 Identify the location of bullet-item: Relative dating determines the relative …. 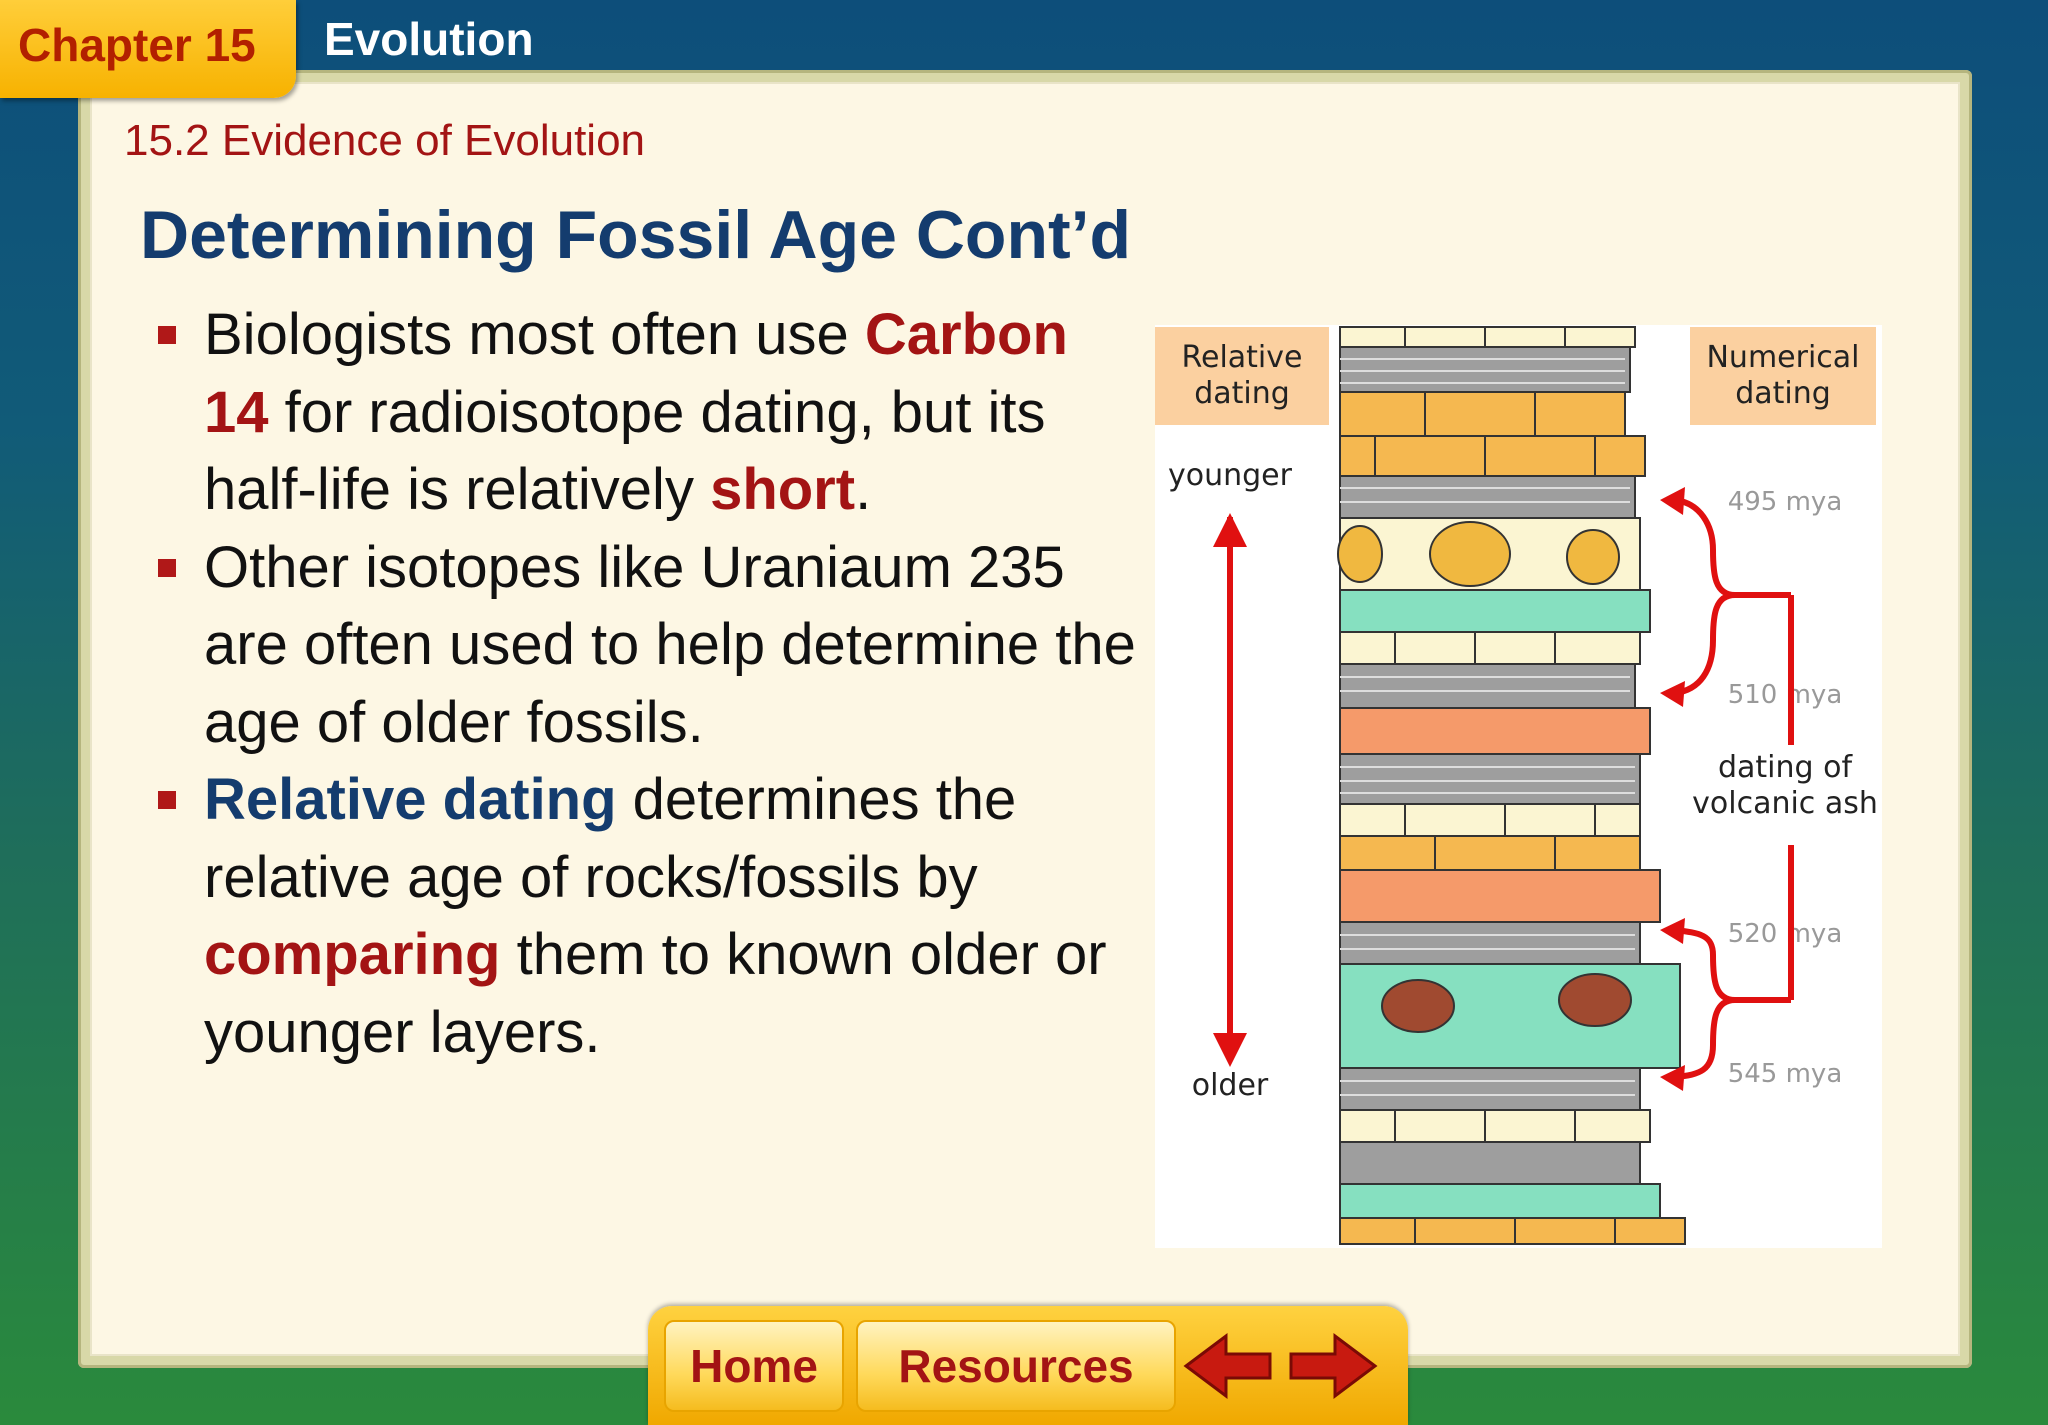
(653, 916).